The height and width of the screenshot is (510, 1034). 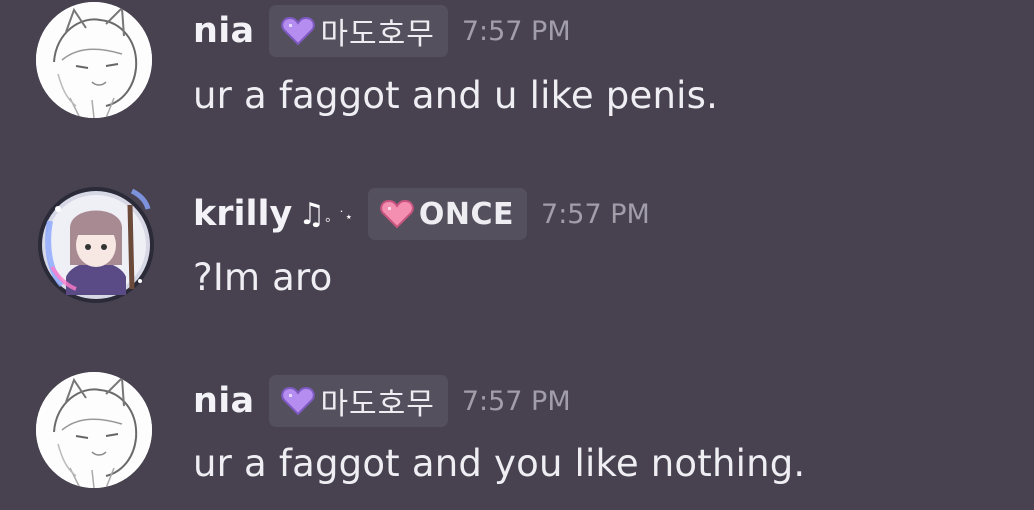 What do you see at coordinates (242, 214) in the screenshot?
I see `username: krilly` at bounding box center [242, 214].